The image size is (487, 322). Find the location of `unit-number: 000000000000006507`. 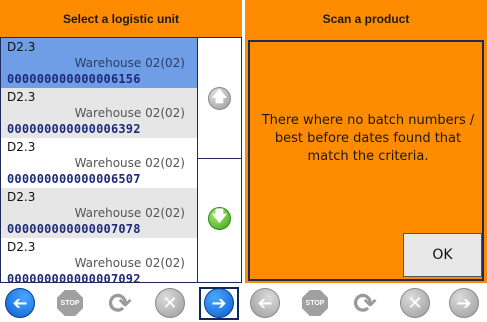

unit-number: 000000000000006507 is located at coordinates (74, 179).